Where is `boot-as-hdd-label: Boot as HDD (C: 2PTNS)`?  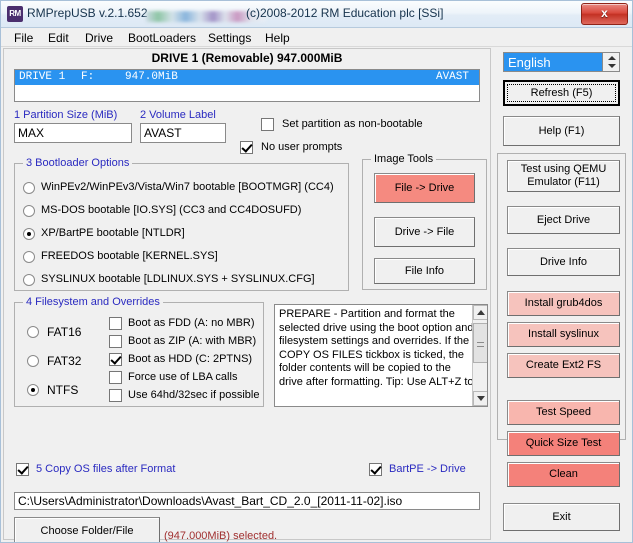 boot-as-hdd-label: Boot as HDD (C: 2PTNS) is located at coordinates (190, 359).